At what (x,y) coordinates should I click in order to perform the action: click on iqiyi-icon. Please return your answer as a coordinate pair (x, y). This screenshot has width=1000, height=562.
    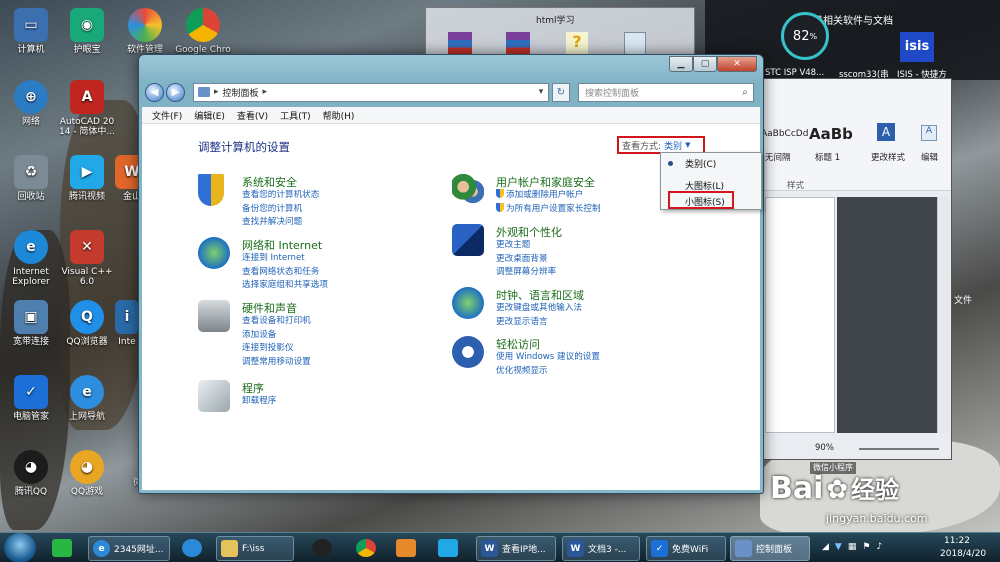
    Looking at the image, I should click on (62, 548).